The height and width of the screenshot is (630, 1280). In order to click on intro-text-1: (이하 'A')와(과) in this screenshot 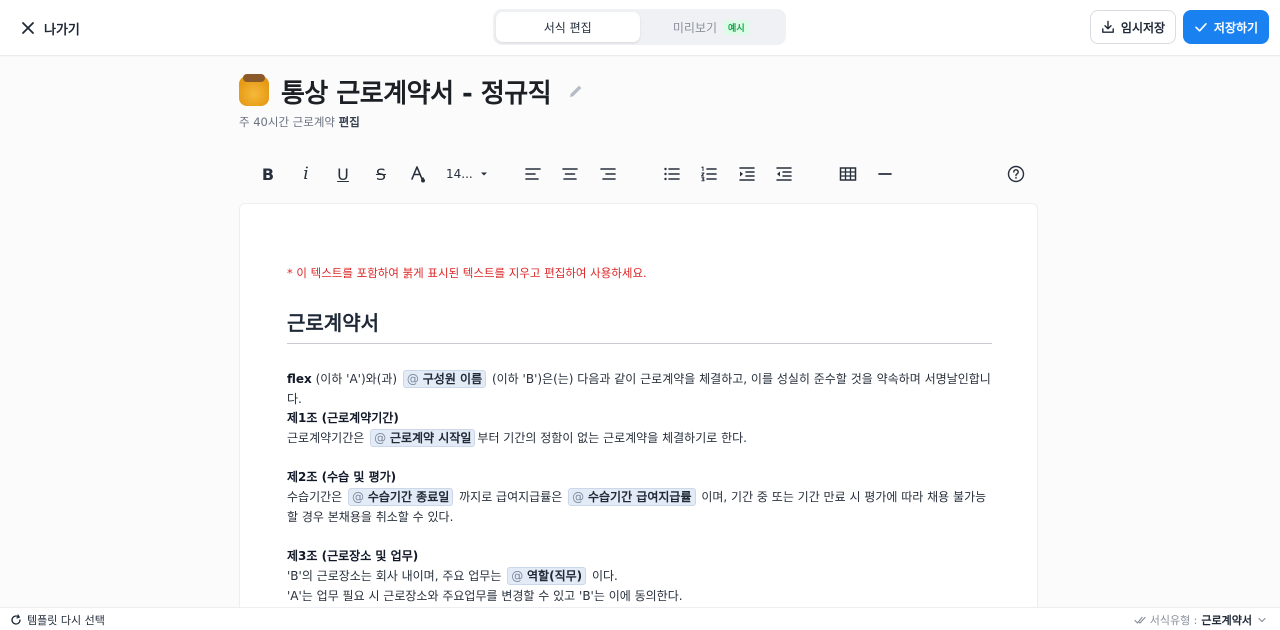, I will do `click(356, 379)`.